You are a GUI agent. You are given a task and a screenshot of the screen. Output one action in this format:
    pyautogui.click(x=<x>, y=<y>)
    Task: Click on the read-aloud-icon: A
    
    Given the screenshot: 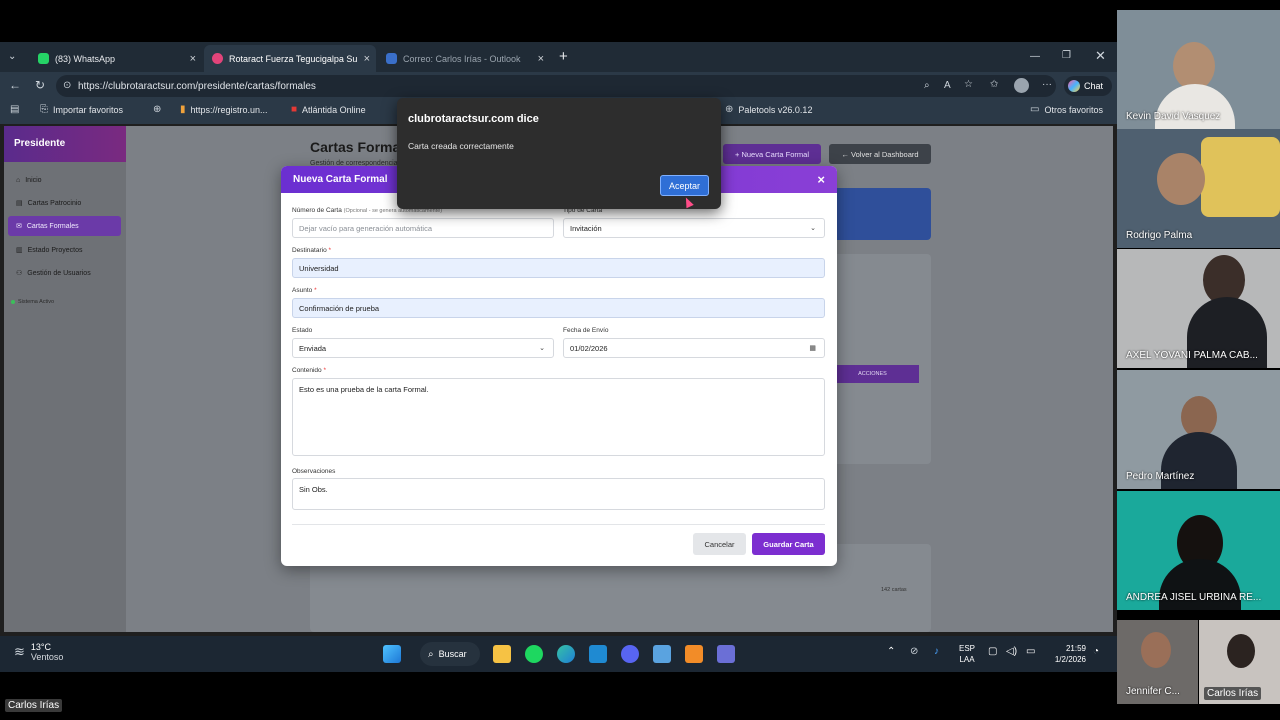 What is the action you would take?
    pyautogui.click(x=947, y=86)
    